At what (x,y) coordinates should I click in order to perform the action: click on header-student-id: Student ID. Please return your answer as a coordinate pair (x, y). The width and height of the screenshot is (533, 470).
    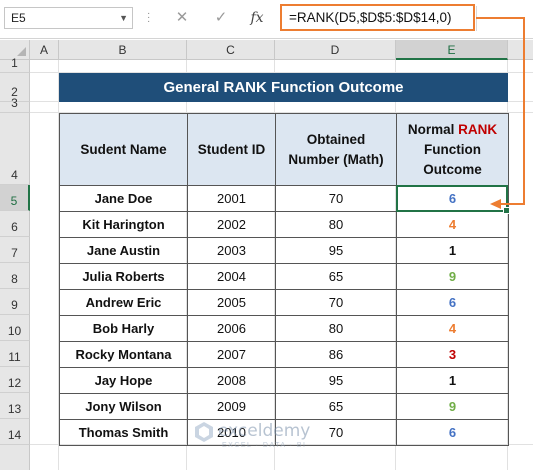
    Looking at the image, I should click on (231, 149).